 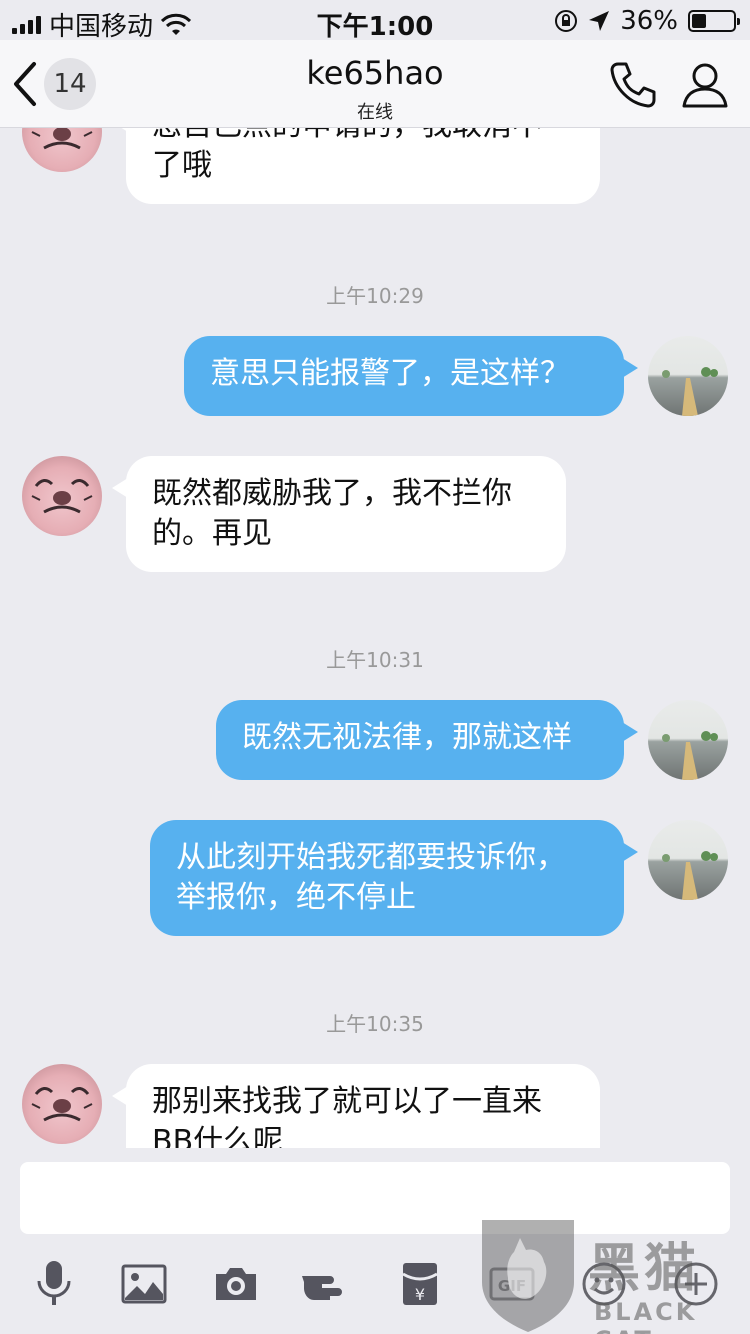 I want to click on camera-icon, so click(x=236, y=1284).